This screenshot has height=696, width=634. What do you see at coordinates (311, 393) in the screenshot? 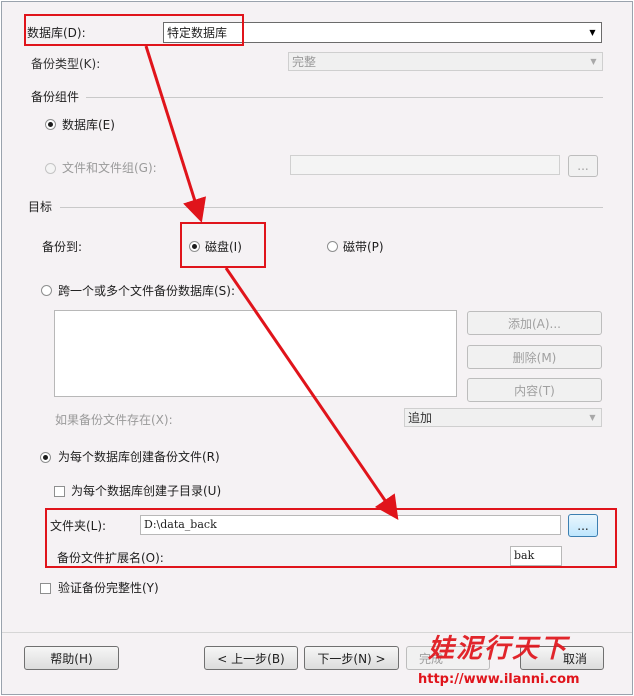
I see `arrow-disk-to-folder` at bounding box center [311, 393].